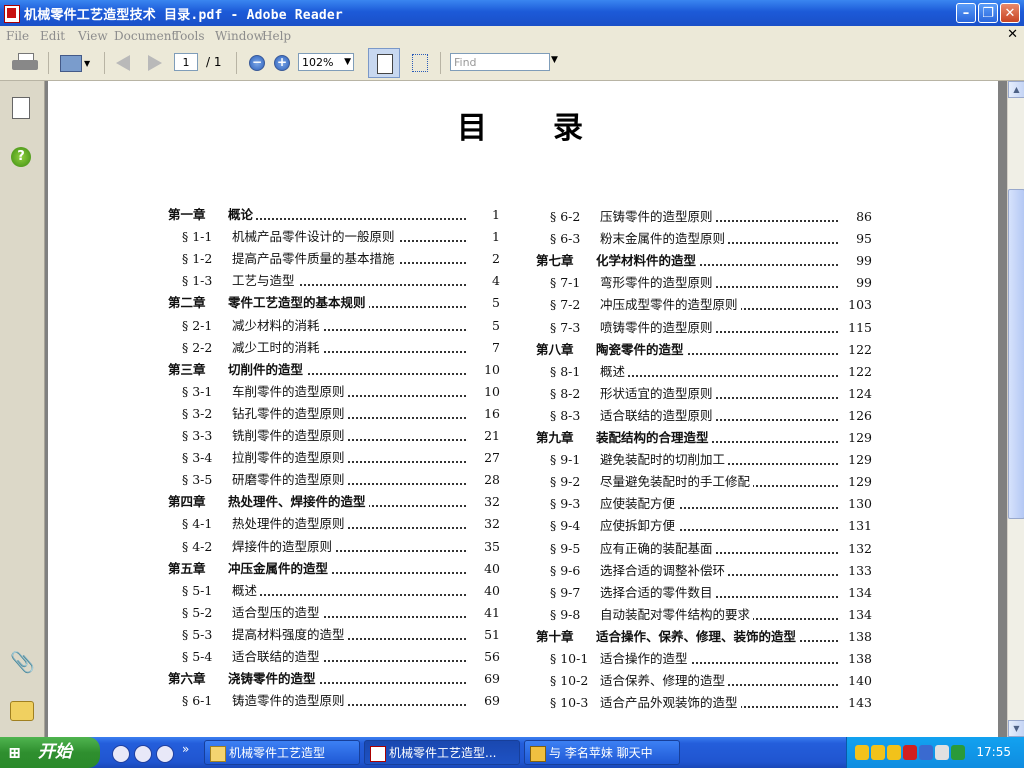 This screenshot has height=768, width=1024. I want to click on toc-chapter-row: 第二章 零件工艺造型的基本规则 5, so click(334, 303).